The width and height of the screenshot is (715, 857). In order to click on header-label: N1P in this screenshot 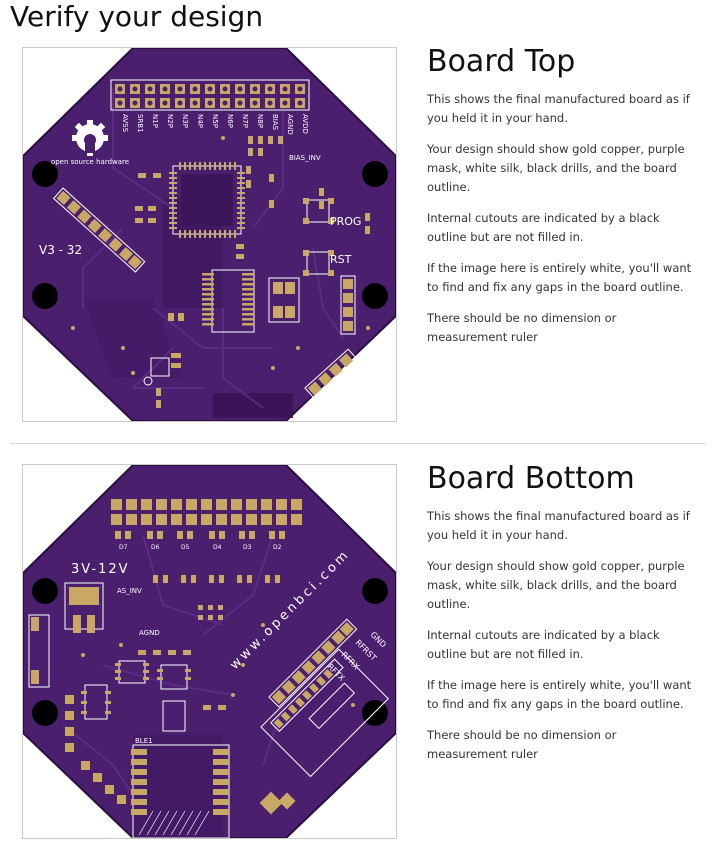, I will do `click(155, 121)`.